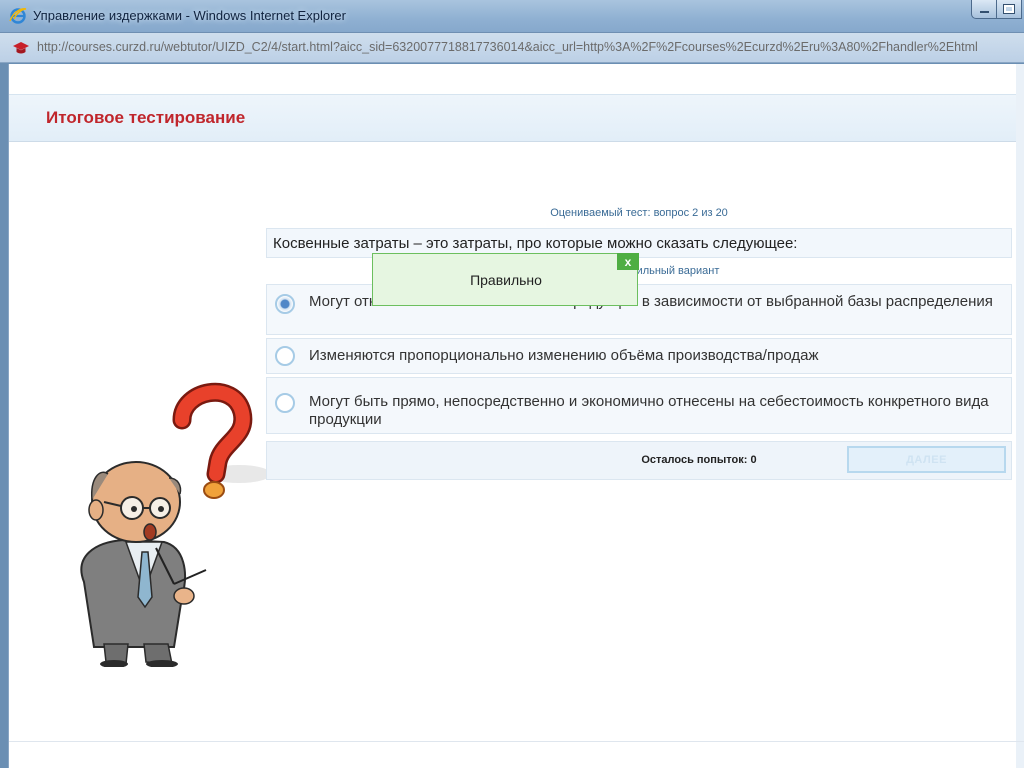 This screenshot has width=1024, height=768. What do you see at coordinates (639, 460) in the screenshot?
I see `attempts-bar: Осталось попыток: 0 ДАЛЕЕ` at bounding box center [639, 460].